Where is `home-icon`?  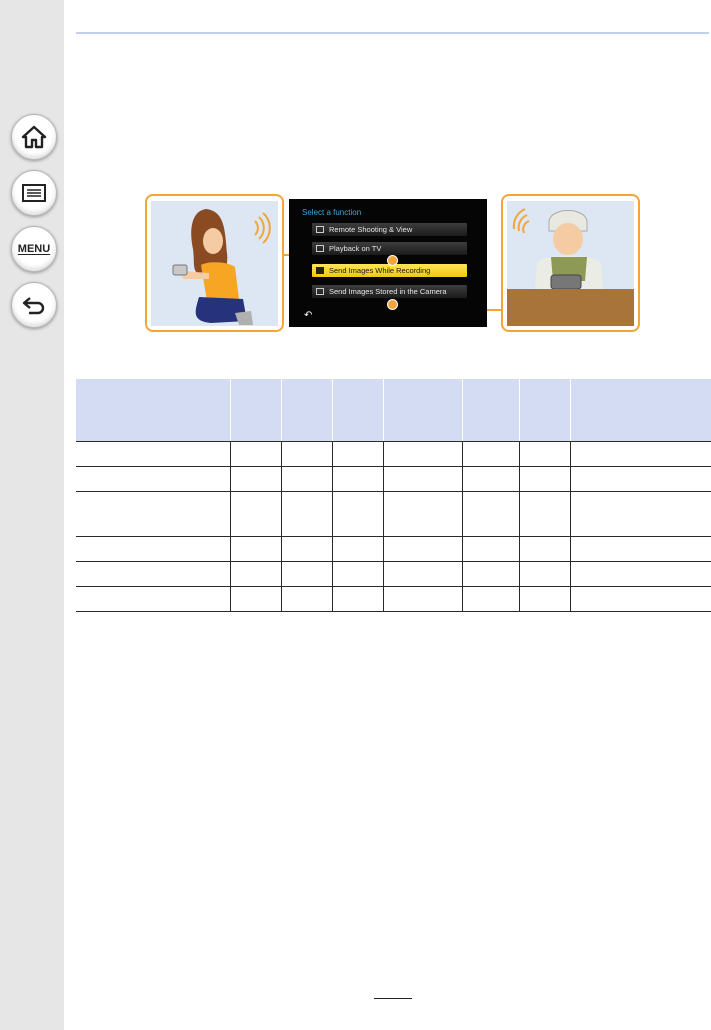 home-icon is located at coordinates (34, 137).